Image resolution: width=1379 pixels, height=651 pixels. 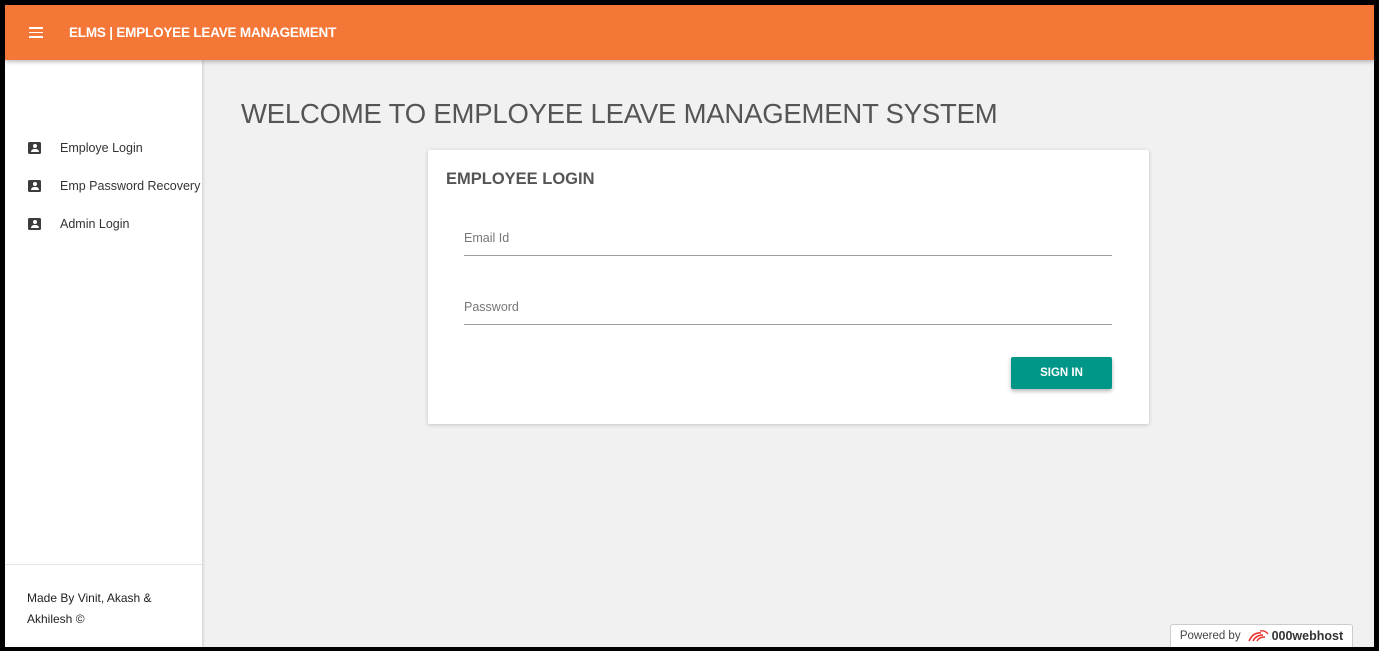 I want to click on login-card-title: EMPLOYEE LOGIN, so click(x=520, y=179).